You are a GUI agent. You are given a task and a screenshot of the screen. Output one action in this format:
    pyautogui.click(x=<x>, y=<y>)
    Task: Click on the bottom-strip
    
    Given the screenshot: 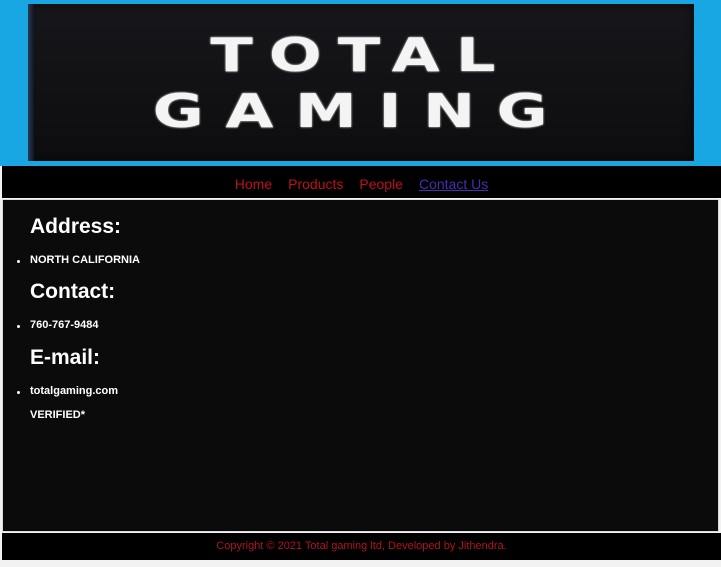 What is the action you would take?
    pyautogui.click(x=360, y=563)
    